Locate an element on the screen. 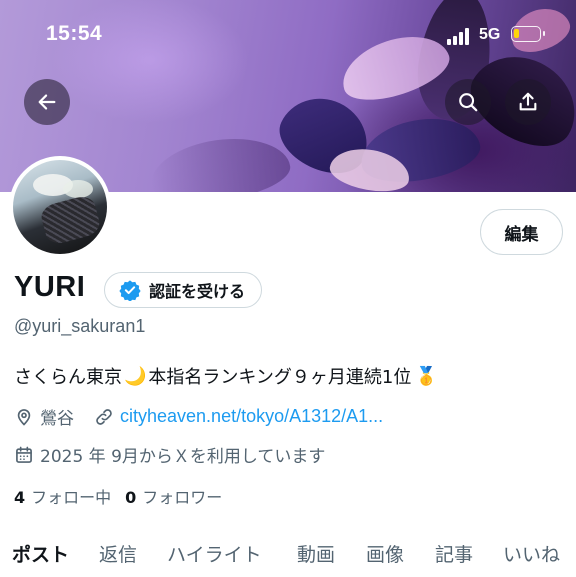 This screenshot has width=576, height=577. follow-stats: 4 フォロー中 0 フォロワー is located at coordinates (118, 496).